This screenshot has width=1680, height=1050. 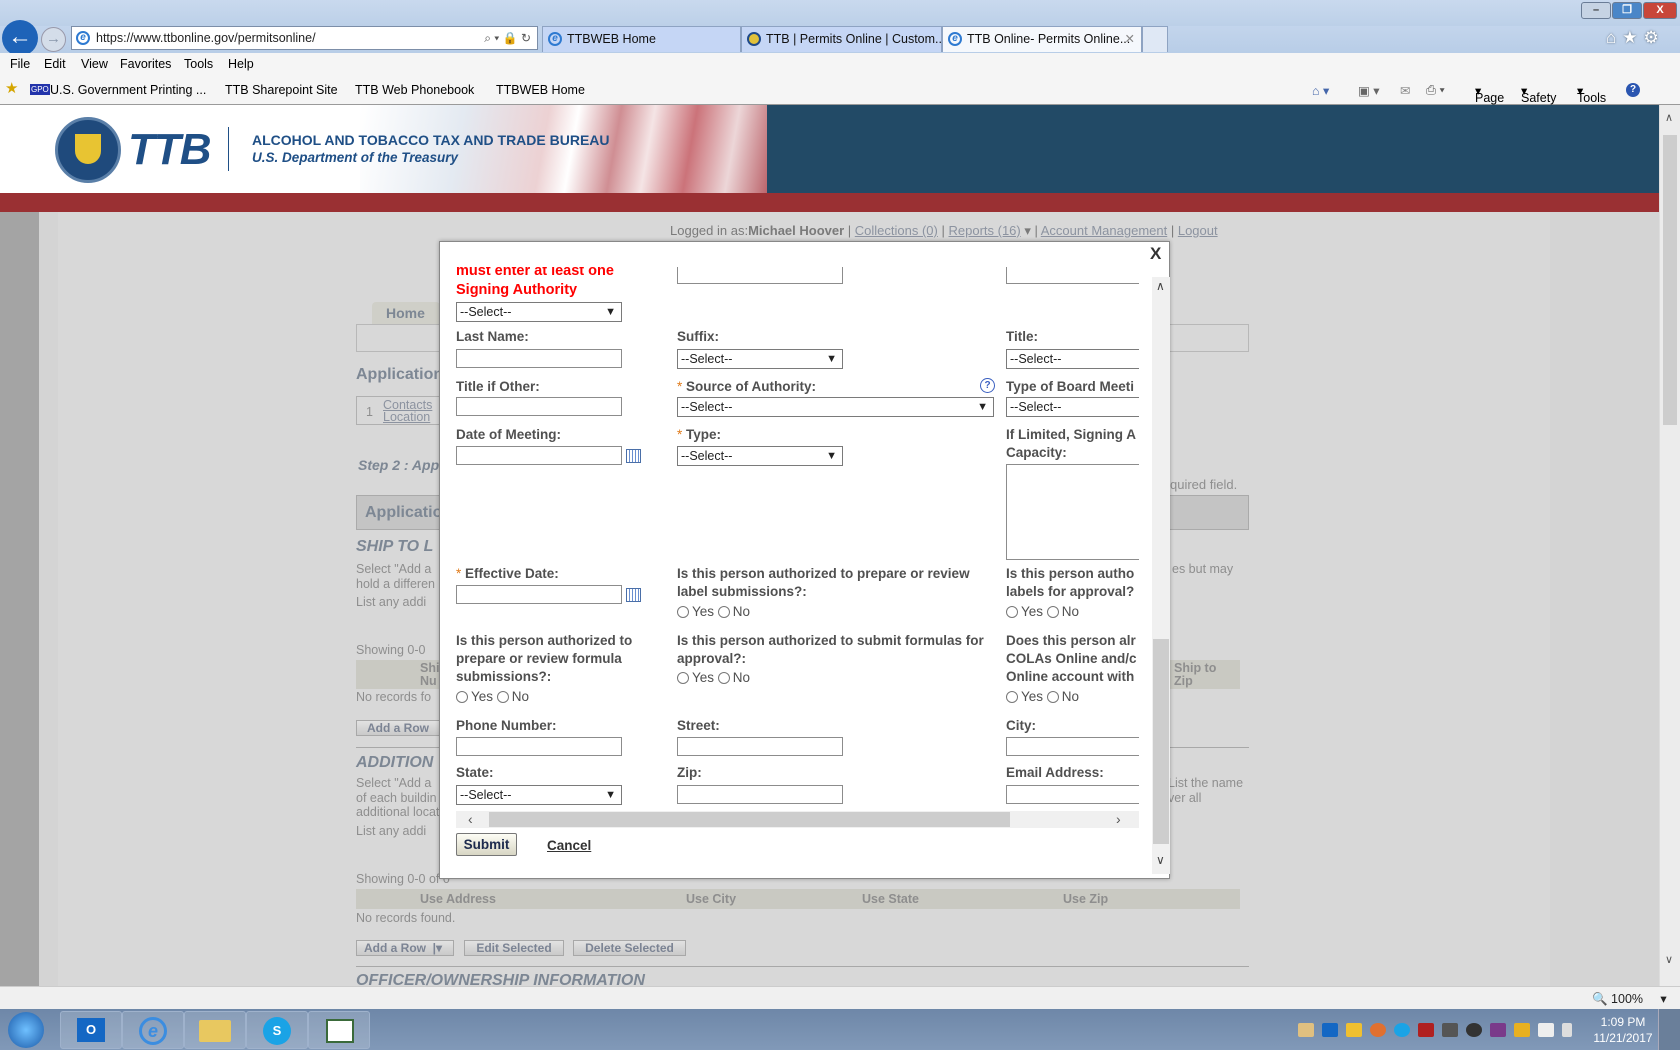 I want to click on tab-permits-online-active: e TTB Online- Permits Online... ✕, so click(x=1042, y=39).